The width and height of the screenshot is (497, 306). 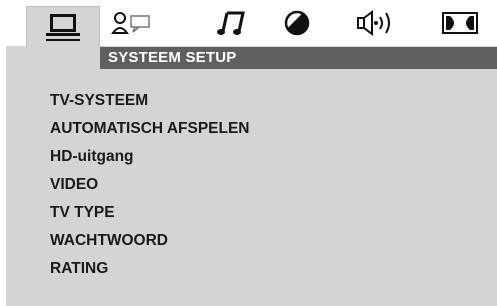 What do you see at coordinates (172, 57) in the screenshot?
I see `page-title: SYSTEEM SETUP` at bounding box center [172, 57].